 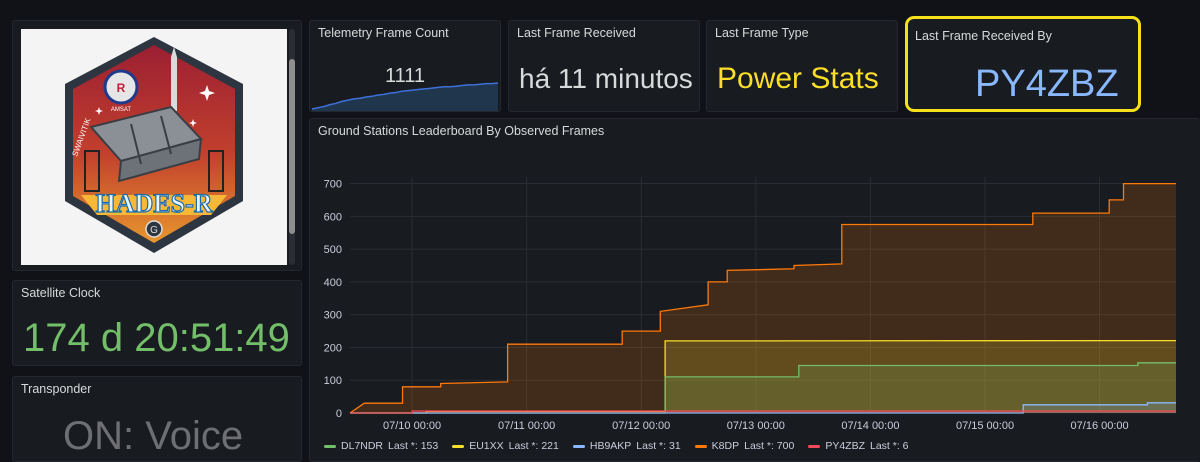 I want to click on legend-series-name: DL7NDR, so click(x=362, y=446).